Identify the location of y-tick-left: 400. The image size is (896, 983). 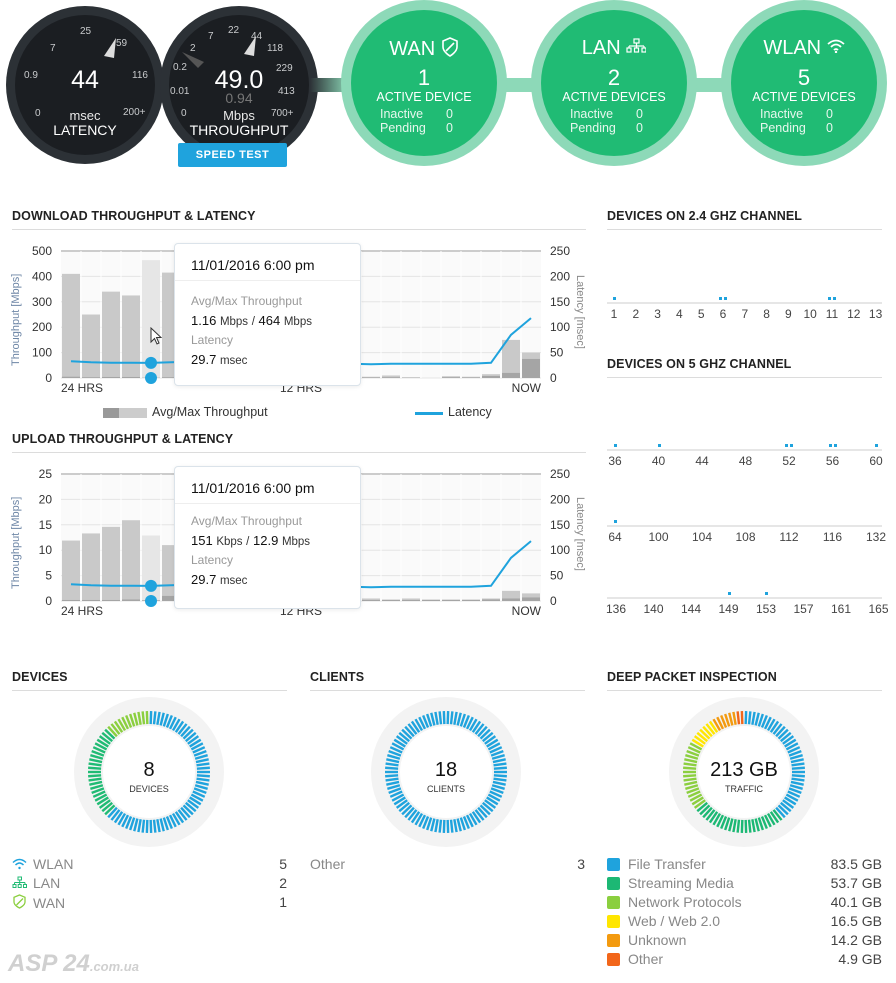
(42, 276).